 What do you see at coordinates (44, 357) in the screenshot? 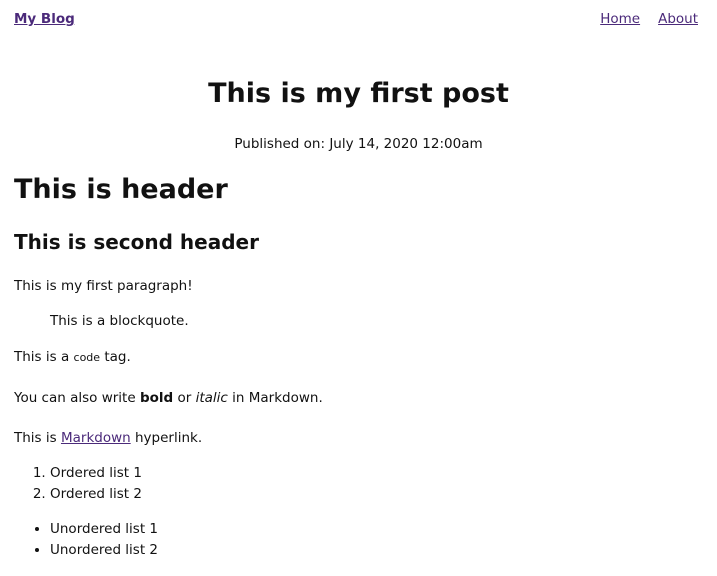
I see `code-text-before: This is a` at bounding box center [44, 357].